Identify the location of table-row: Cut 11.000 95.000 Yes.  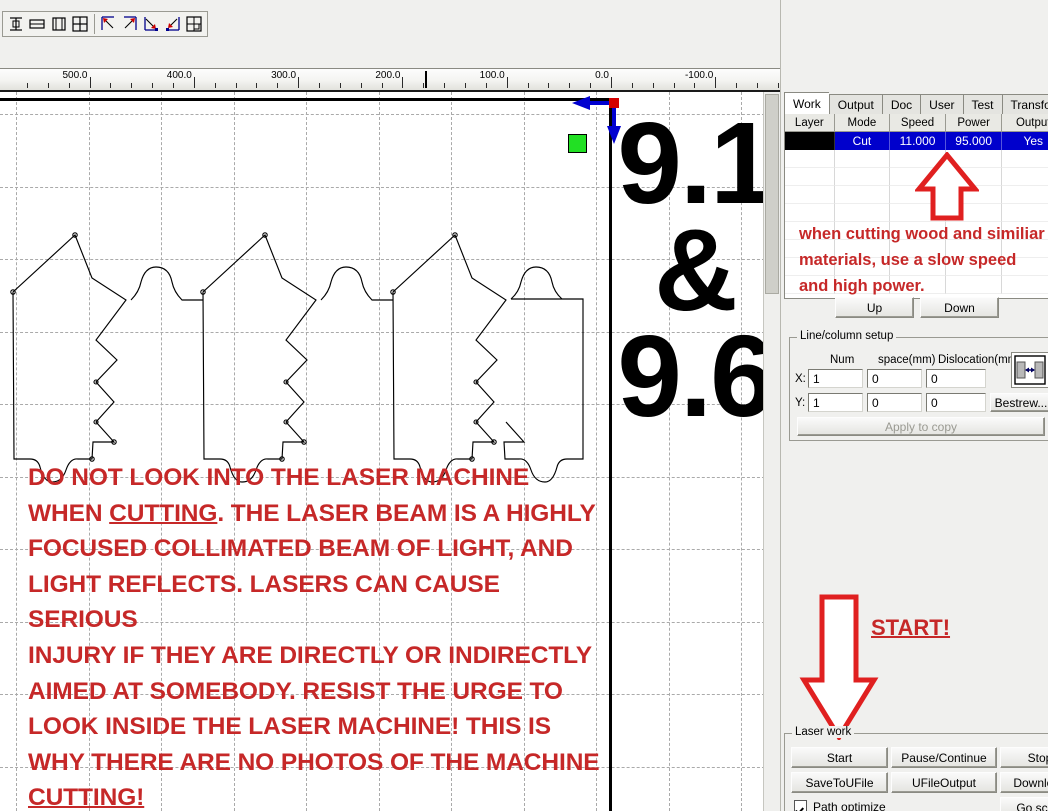
(916, 141).